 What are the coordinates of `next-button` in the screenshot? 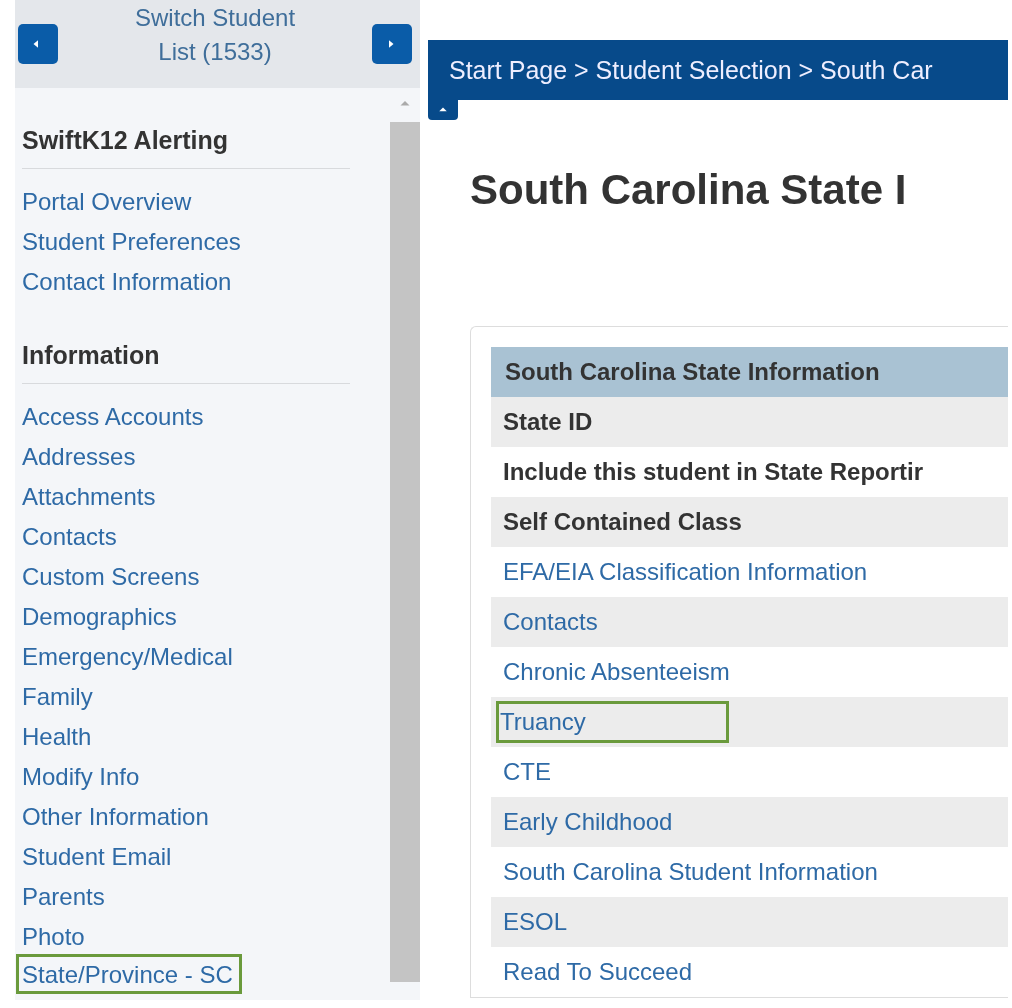 It's located at (392, 44).